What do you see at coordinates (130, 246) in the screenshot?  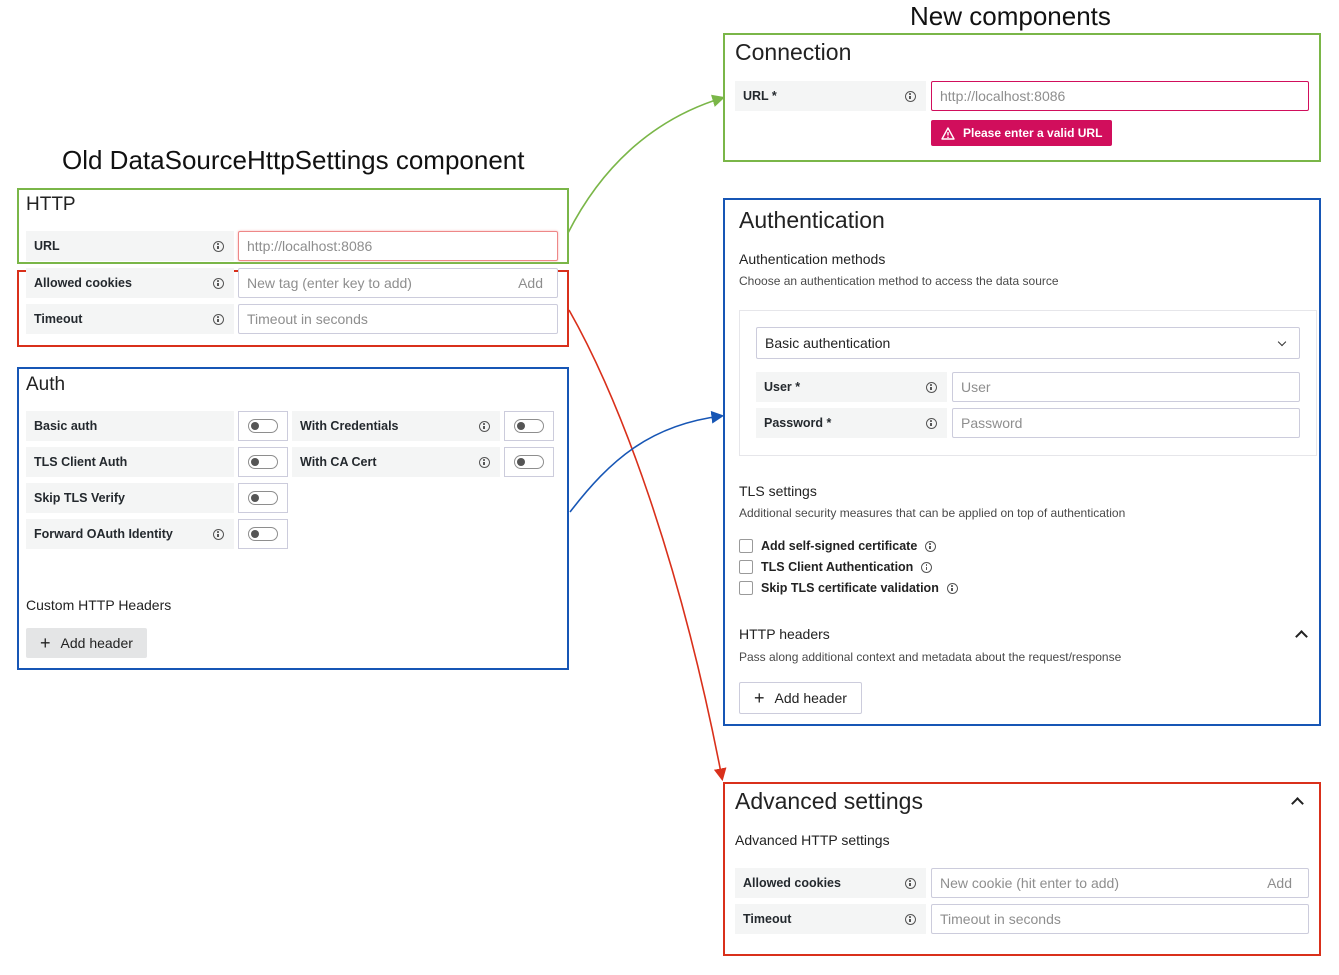 I see `old-url-label: URL` at bounding box center [130, 246].